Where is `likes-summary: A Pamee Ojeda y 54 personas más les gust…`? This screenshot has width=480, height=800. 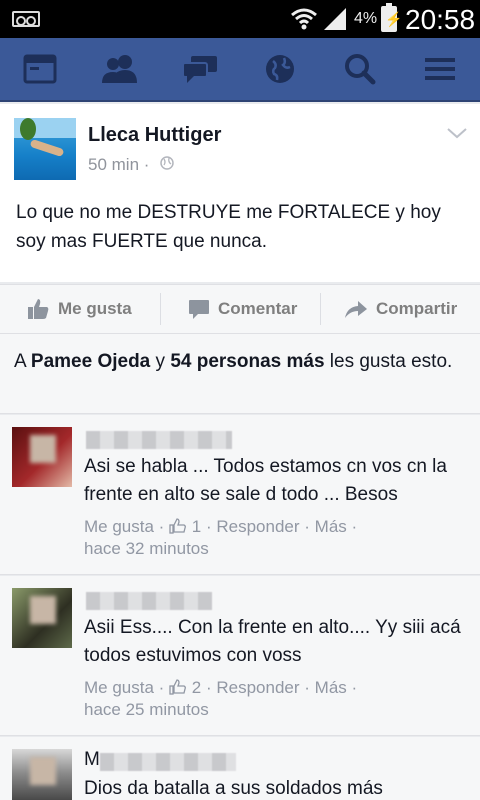 likes-summary: A Pamee Ojeda y 54 personas más les gust… is located at coordinates (240, 374).